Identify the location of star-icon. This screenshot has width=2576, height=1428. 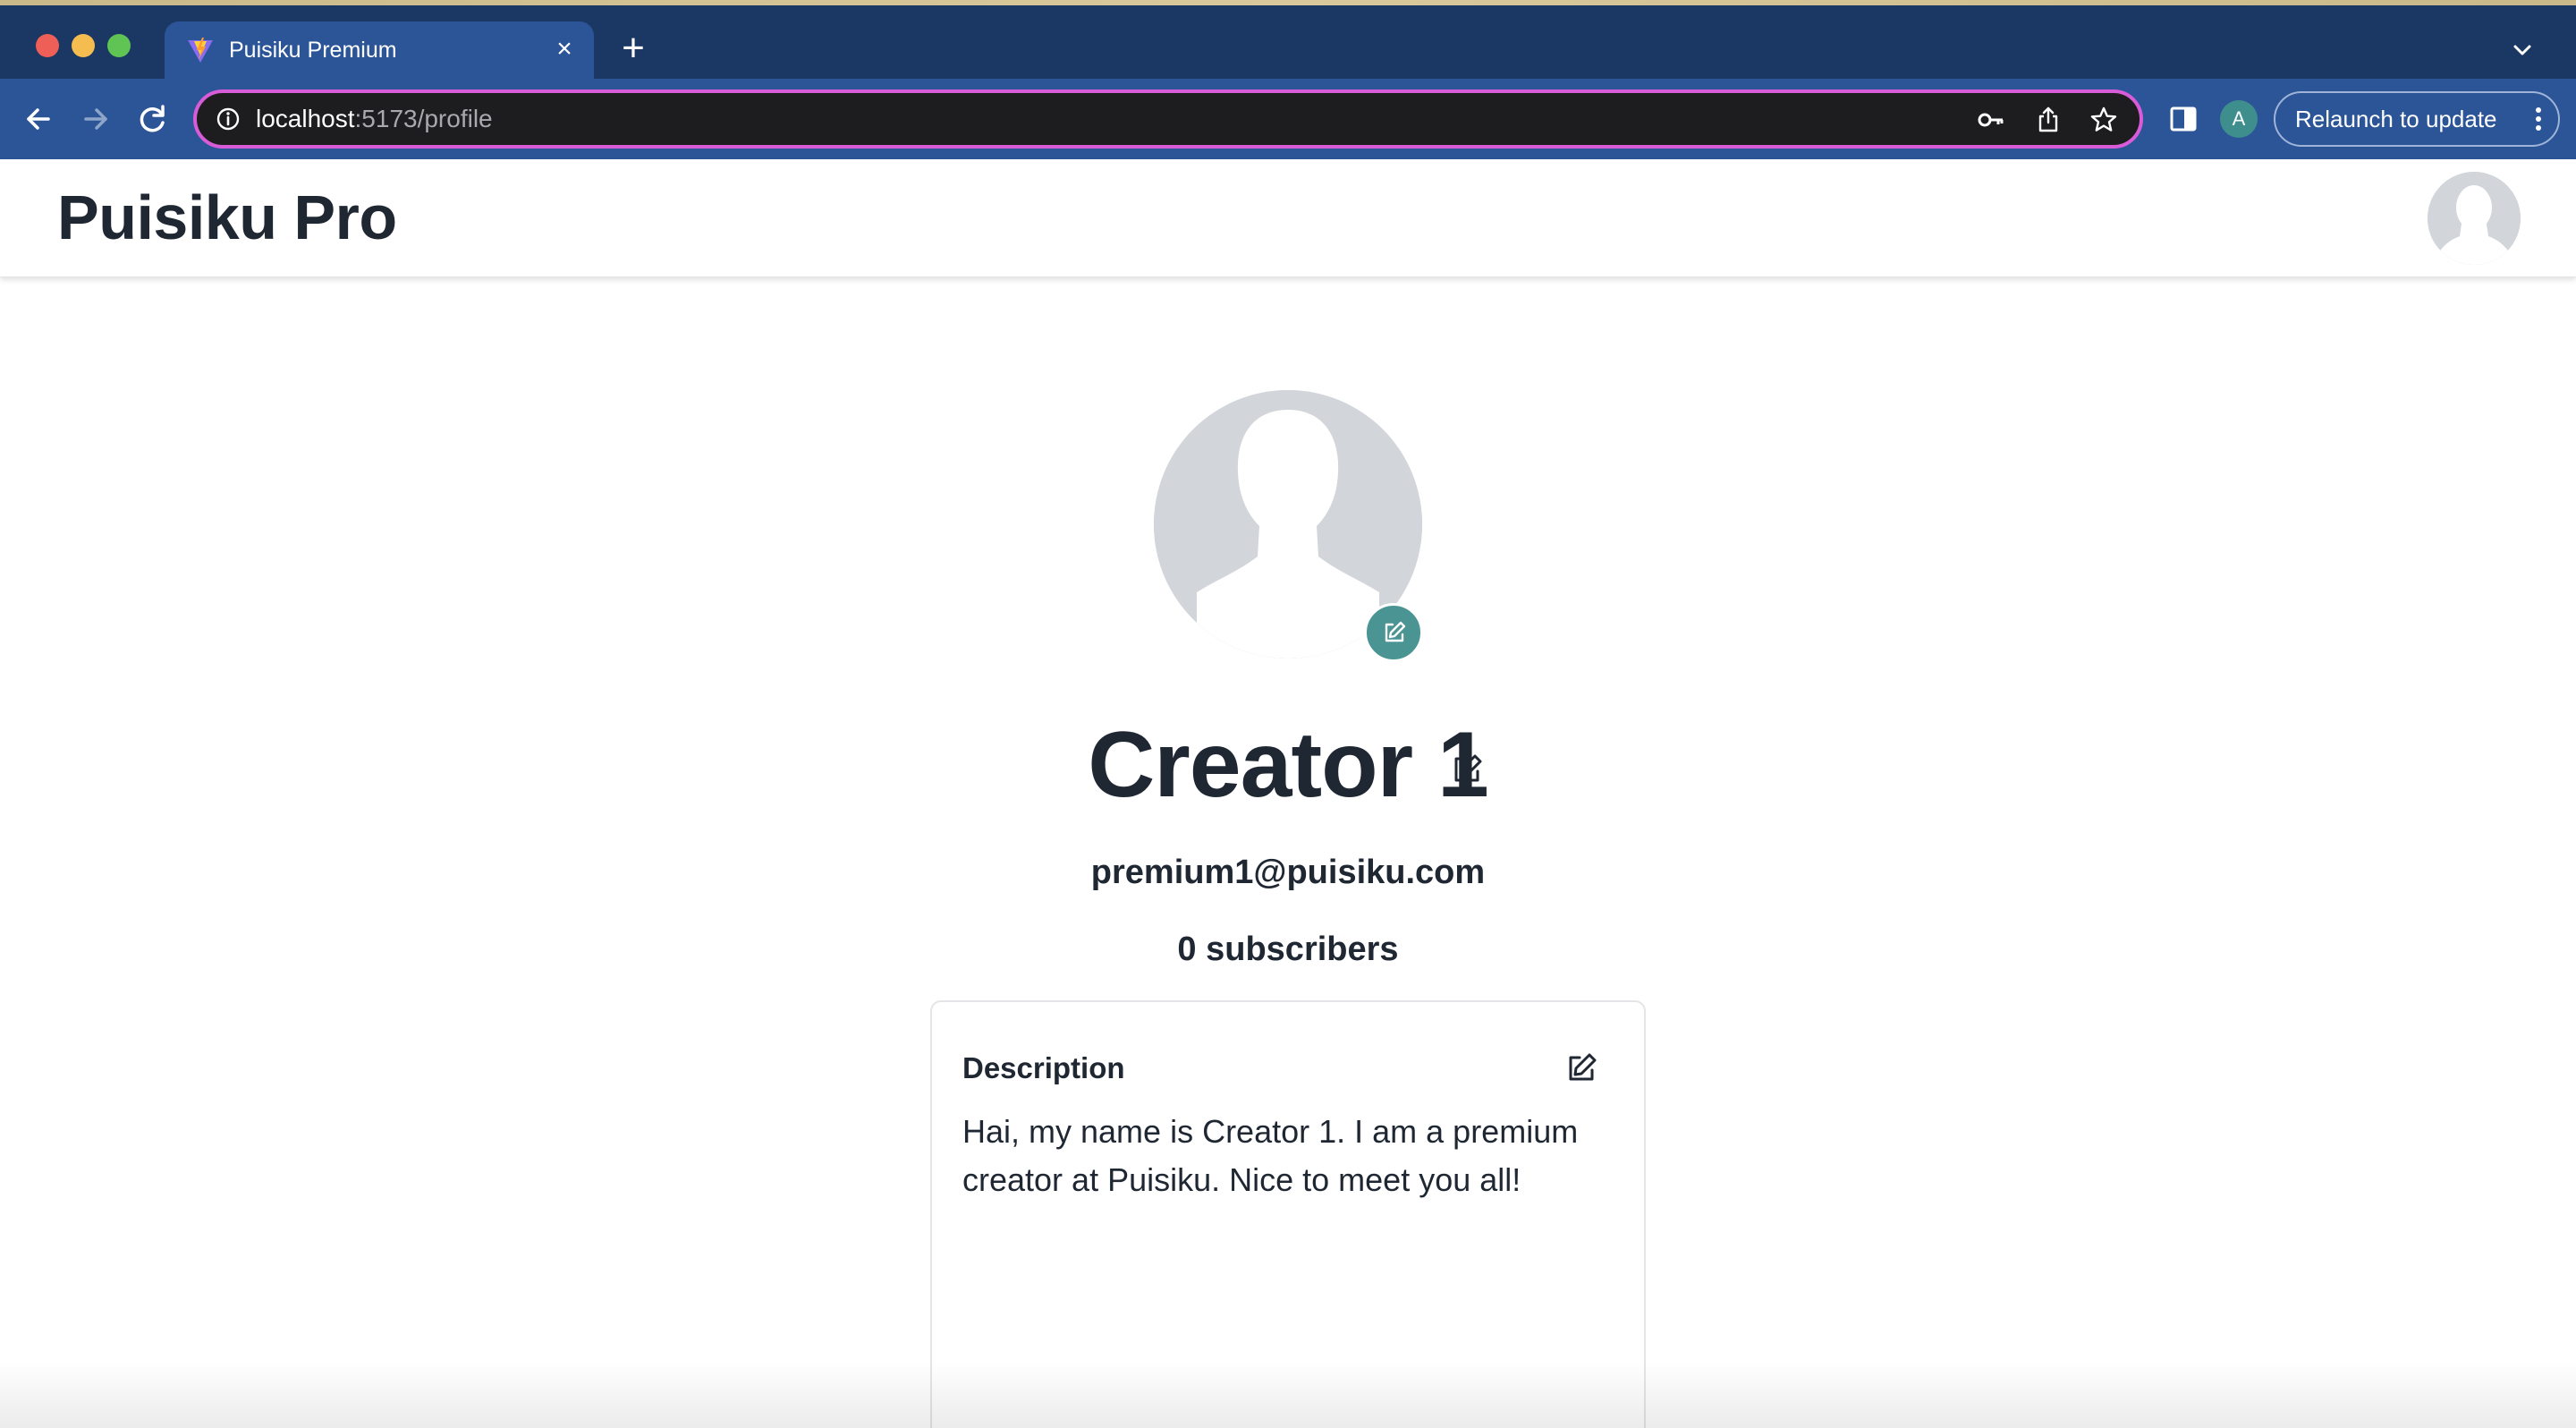
(2103, 120).